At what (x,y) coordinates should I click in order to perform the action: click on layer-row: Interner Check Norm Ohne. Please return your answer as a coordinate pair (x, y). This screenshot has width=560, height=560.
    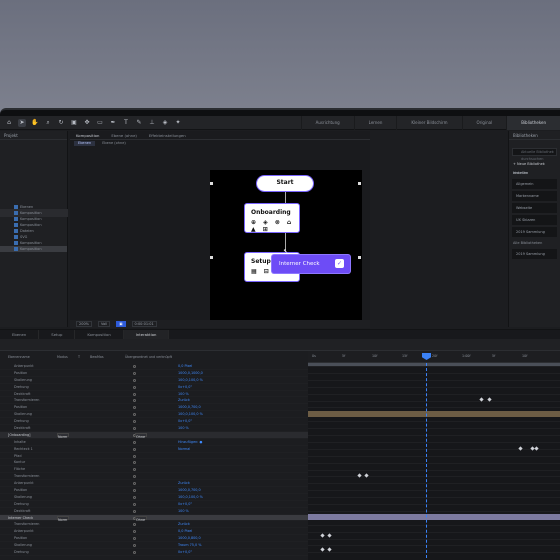
    Looking at the image, I should click on (154, 518).